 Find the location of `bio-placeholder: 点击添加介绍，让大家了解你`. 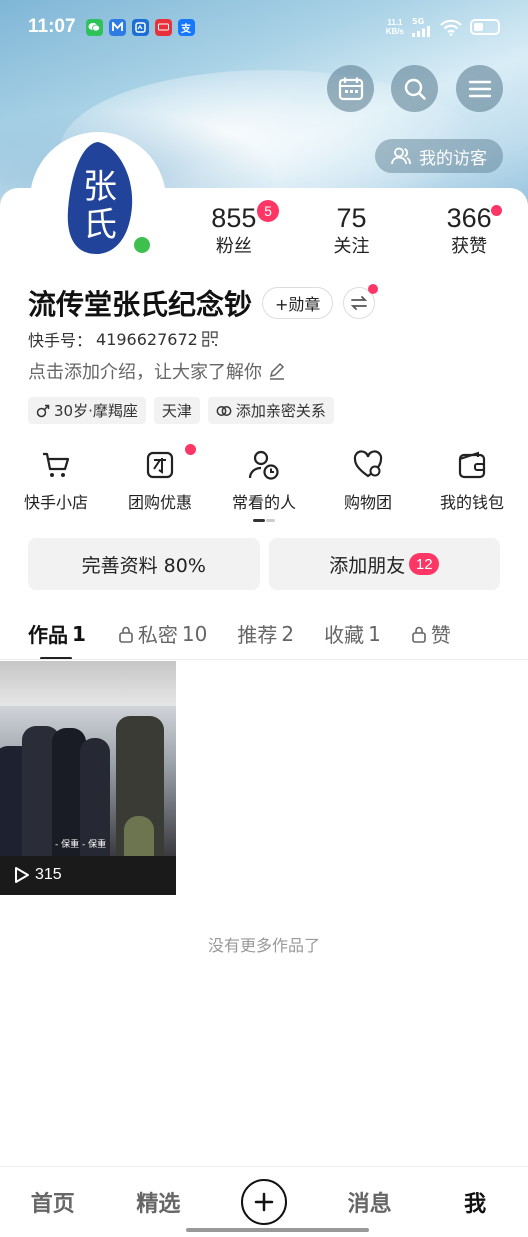

bio-placeholder: 点击添加介绍，让大家了解你 is located at coordinates (145, 372).